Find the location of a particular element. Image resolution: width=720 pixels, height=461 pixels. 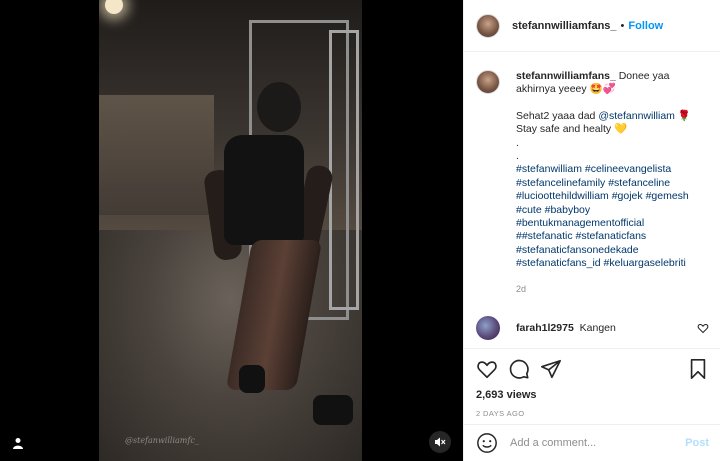

add-comment-bar: Post is located at coordinates (592, 442).